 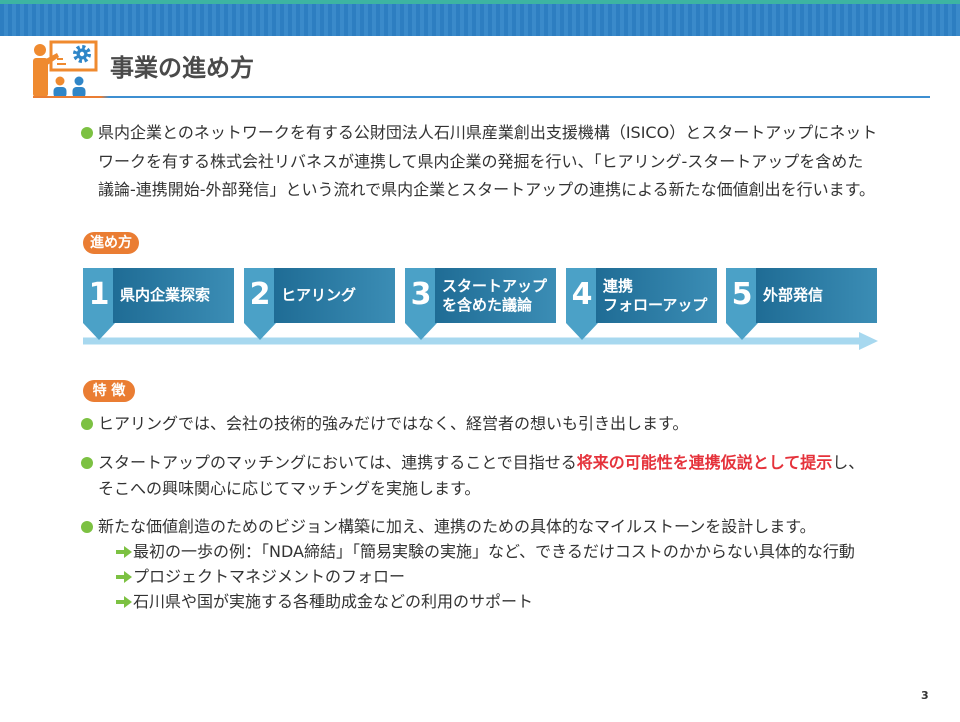 I want to click on process-step-2: 2 ヒアリング, so click(x=319, y=304).